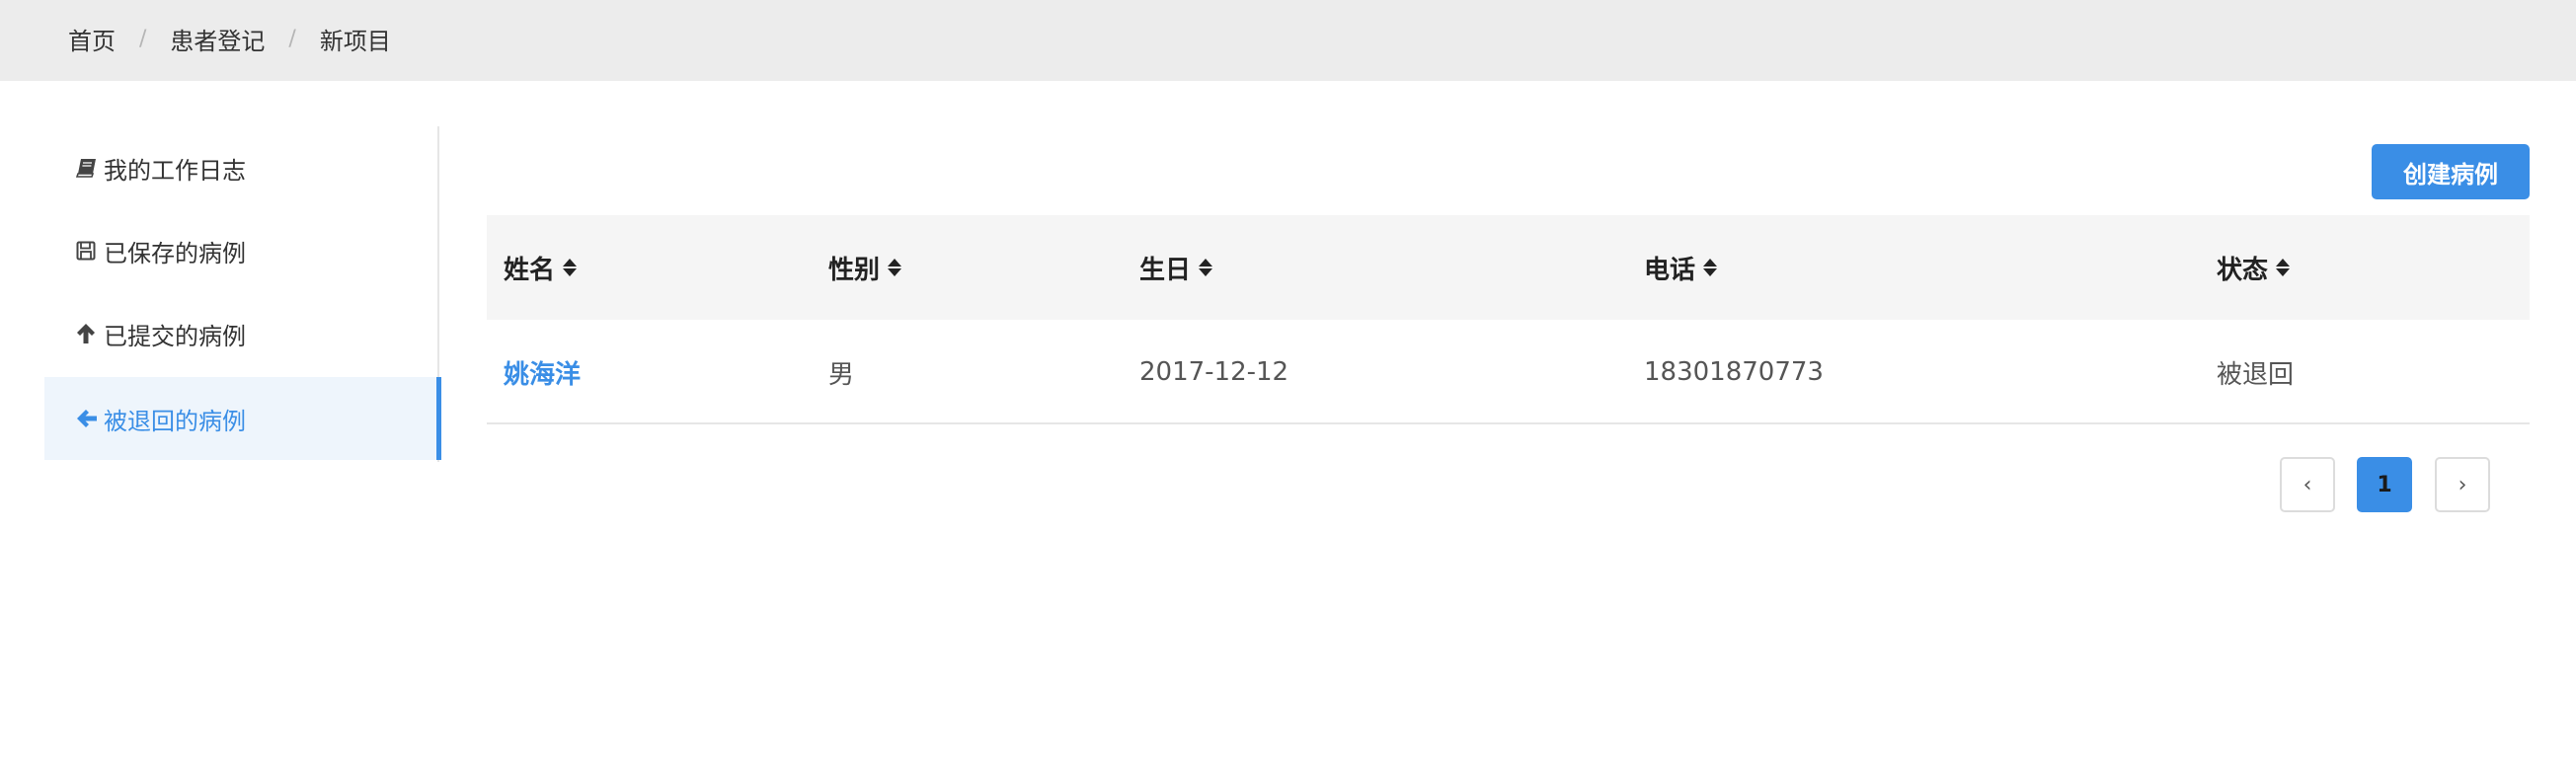 The width and height of the screenshot is (2576, 761). I want to click on column-header-birthday: 生日, so click(1176, 267).